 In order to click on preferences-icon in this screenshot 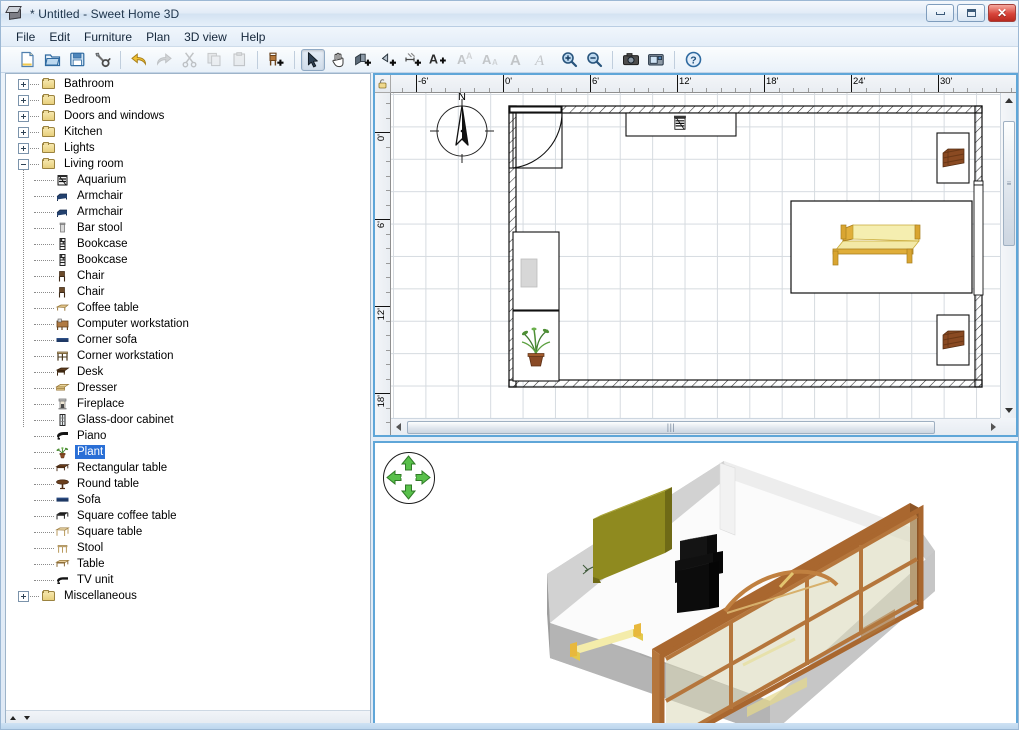, I will do `click(102, 60)`.